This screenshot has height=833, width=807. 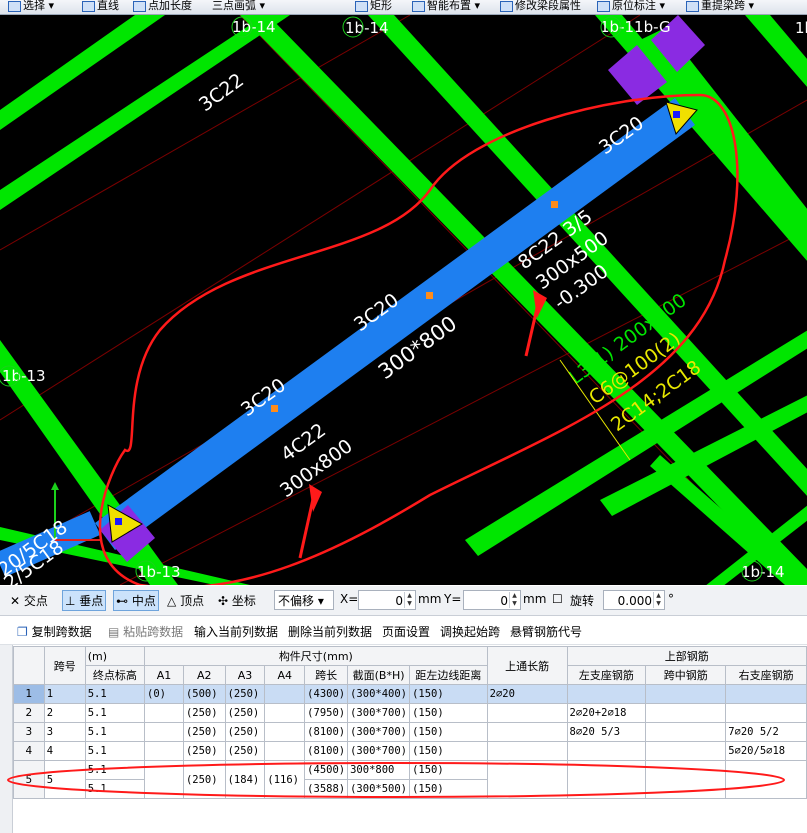 I want to click on header-section: 截面(B*H), so click(x=379, y=675).